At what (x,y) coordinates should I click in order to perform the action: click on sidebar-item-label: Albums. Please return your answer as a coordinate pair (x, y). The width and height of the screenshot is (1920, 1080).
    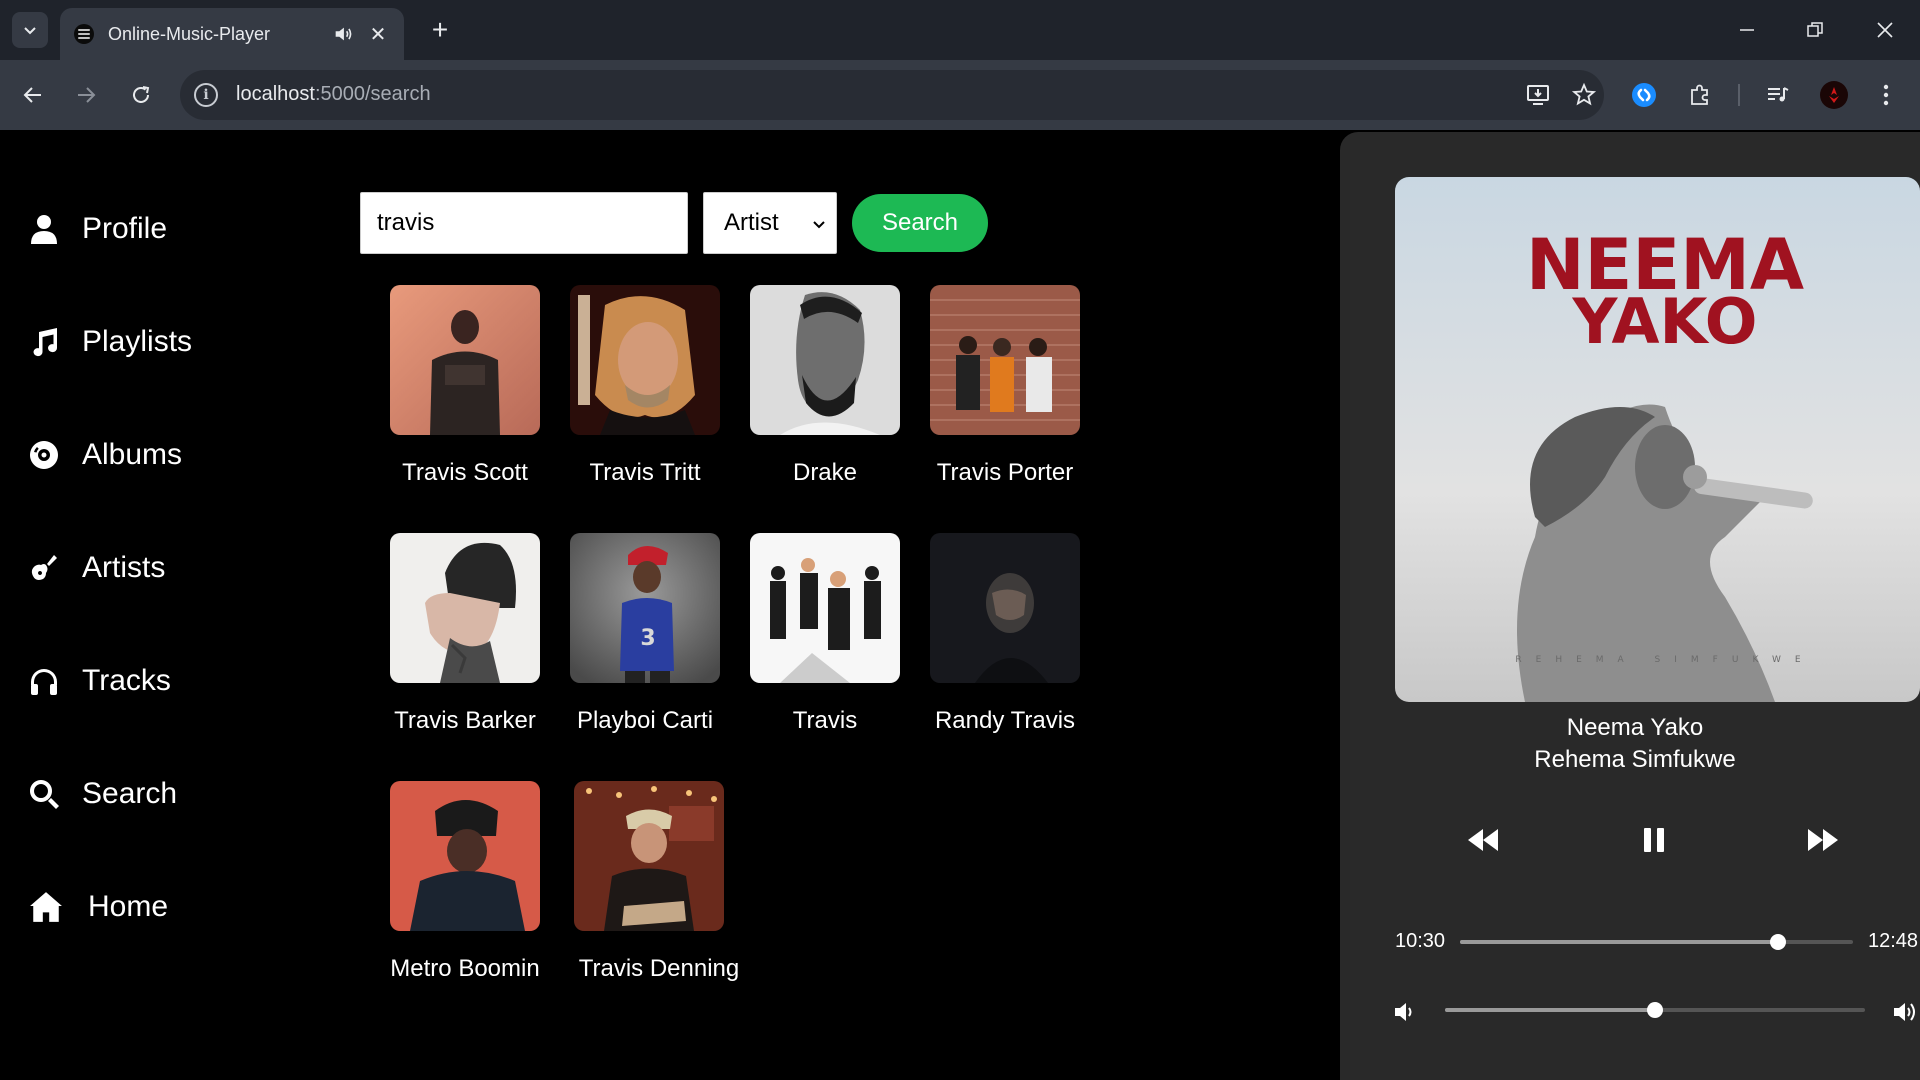
    Looking at the image, I should click on (132, 454).